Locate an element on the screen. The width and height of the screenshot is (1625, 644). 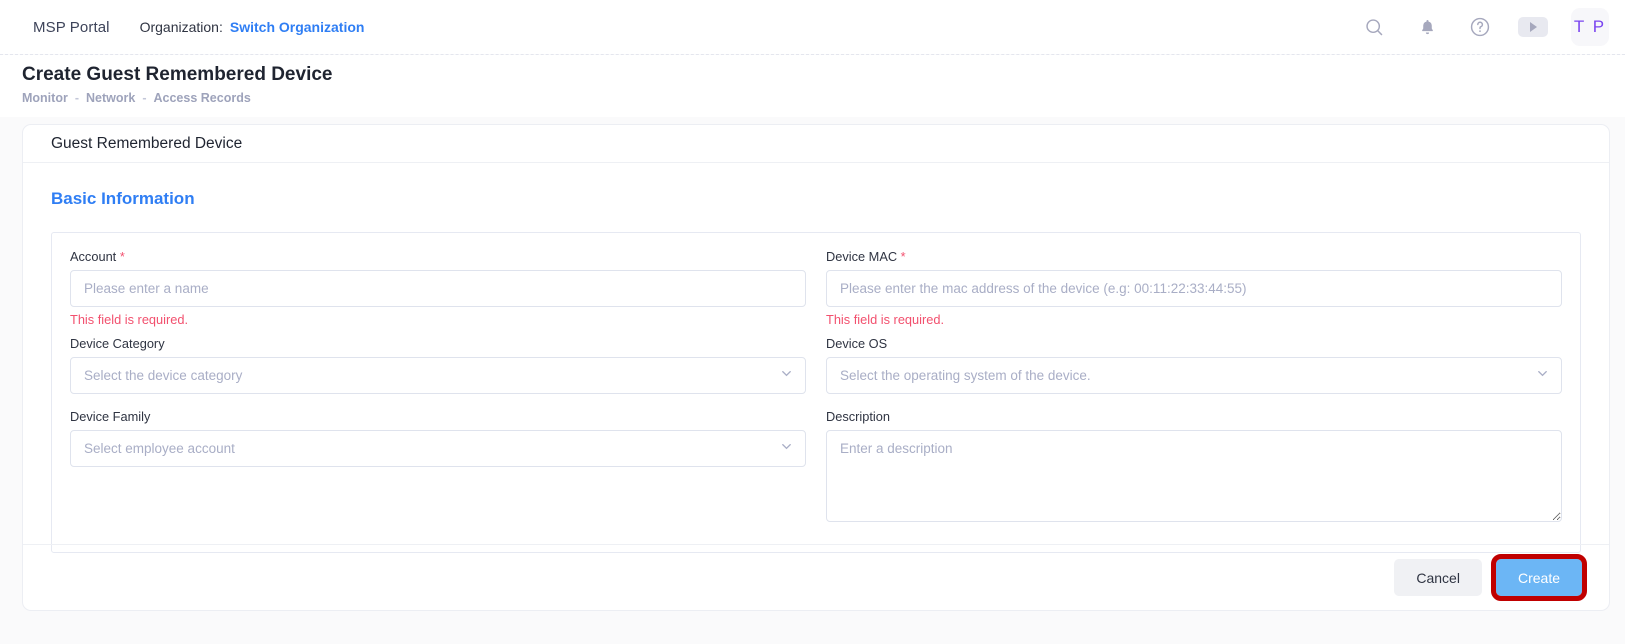
device-mac-error-message: This field is required. is located at coordinates (885, 319).